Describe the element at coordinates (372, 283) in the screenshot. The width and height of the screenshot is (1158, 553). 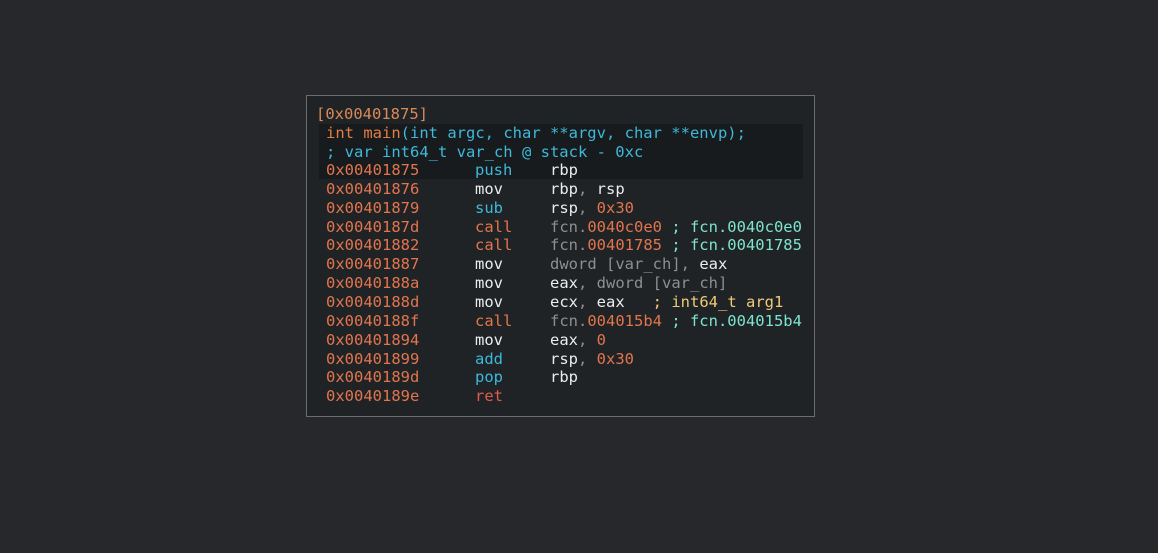
I see `instruction-address: 0x0040188a` at that location.